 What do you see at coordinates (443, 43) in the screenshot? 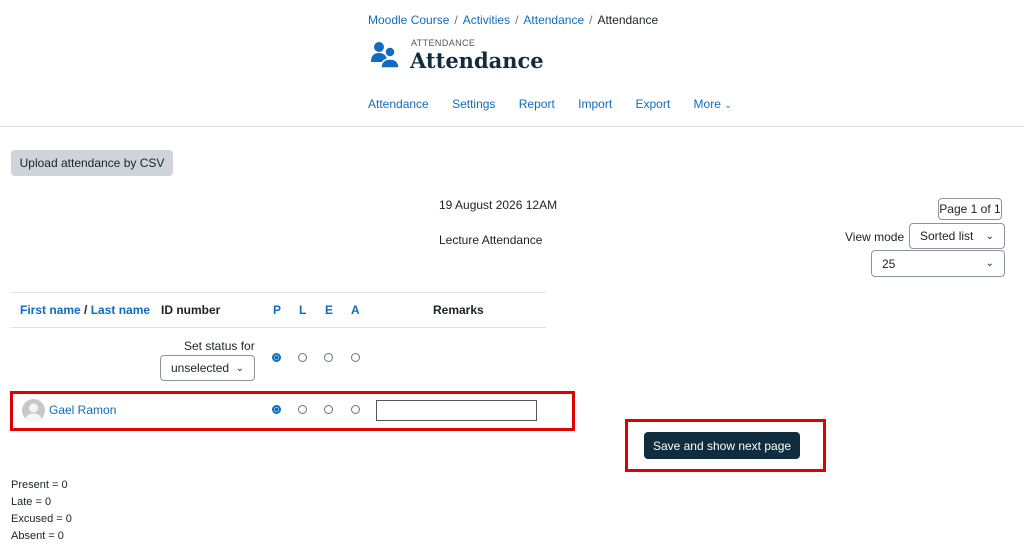
I see `activity-type-label: ATTENDANCE` at bounding box center [443, 43].